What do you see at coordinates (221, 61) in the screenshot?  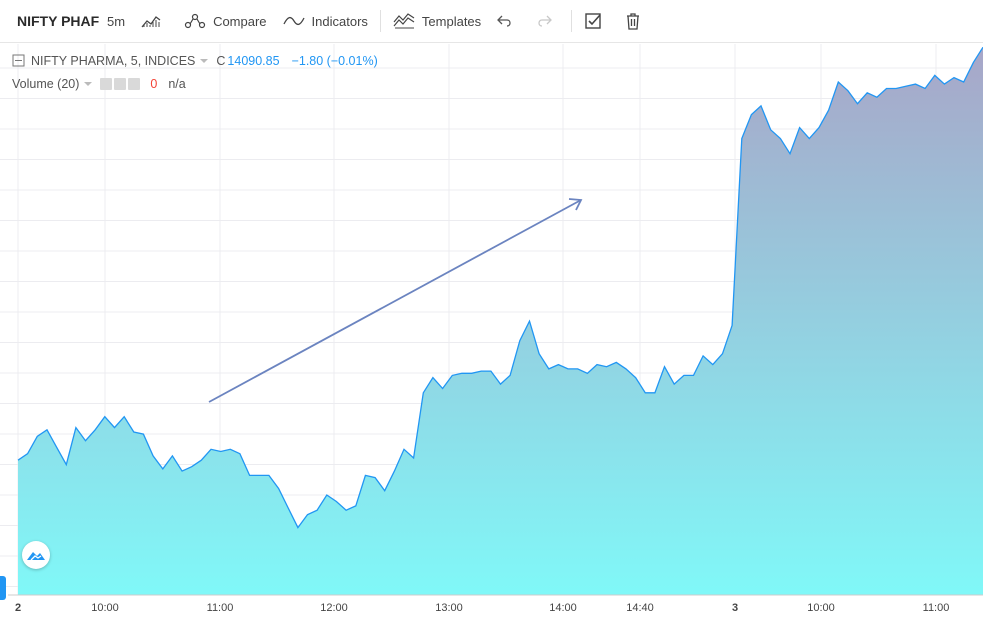 I see `close-prefix: C` at bounding box center [221, 61].